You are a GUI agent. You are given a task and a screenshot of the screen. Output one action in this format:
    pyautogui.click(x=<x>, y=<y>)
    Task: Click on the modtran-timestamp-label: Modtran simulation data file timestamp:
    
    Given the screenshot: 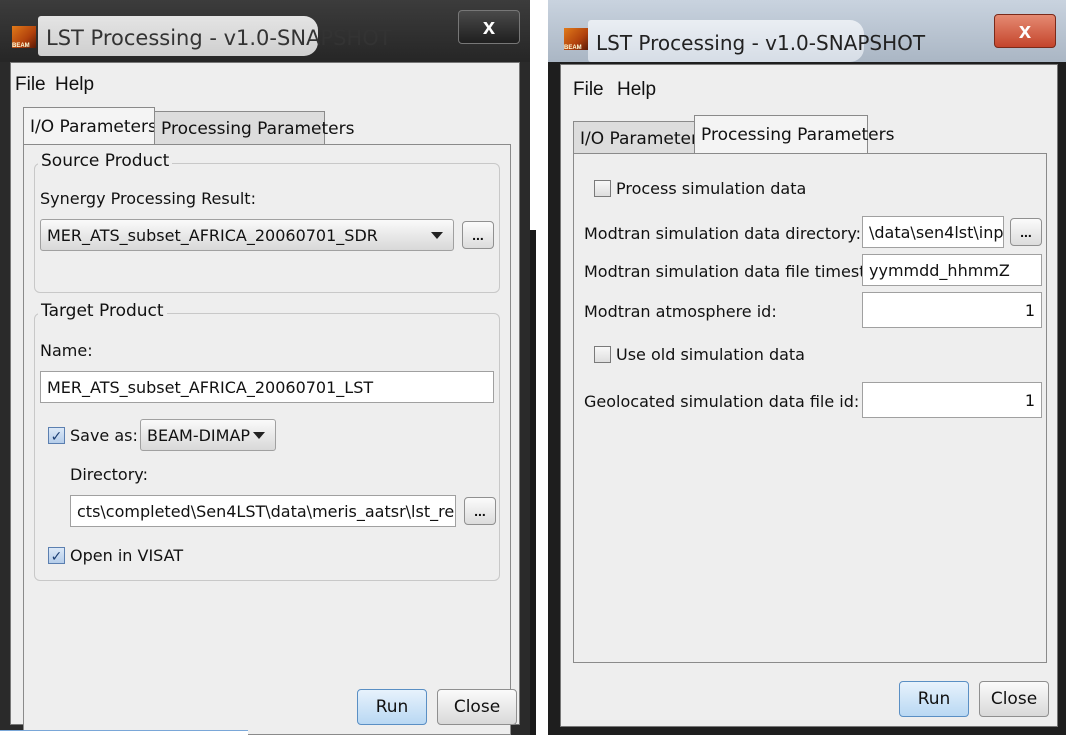 What is the action you would take?
    pyautogui.click(x=745, y=271)
    